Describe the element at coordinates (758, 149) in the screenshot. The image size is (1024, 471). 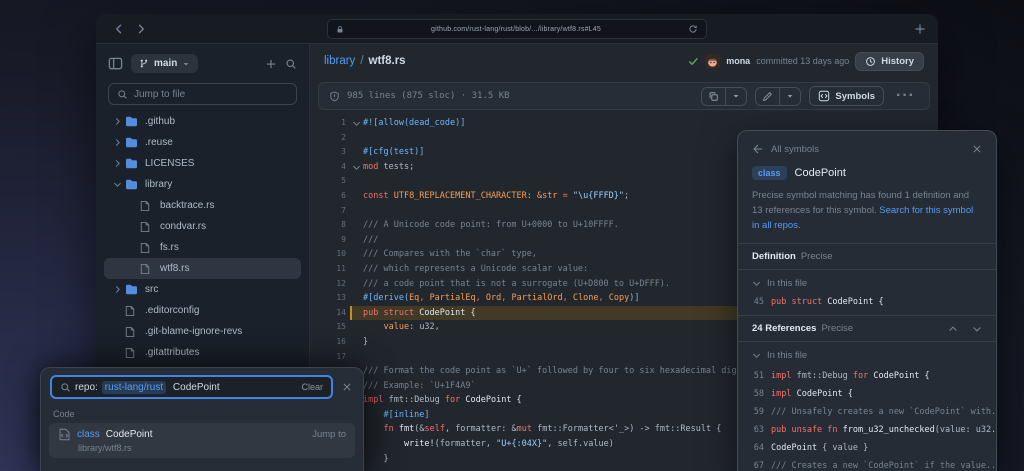
I see `back-arrow-icon` at that location.